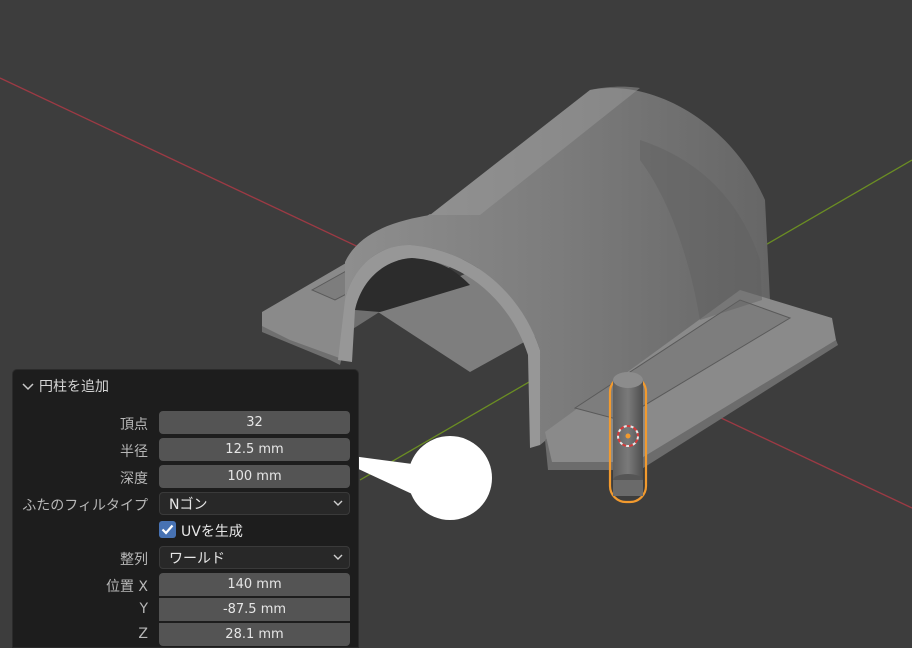 This screenshot has width=912, height=648. I want to click on depth-row: 深度 100 mm, so click(186, 477).